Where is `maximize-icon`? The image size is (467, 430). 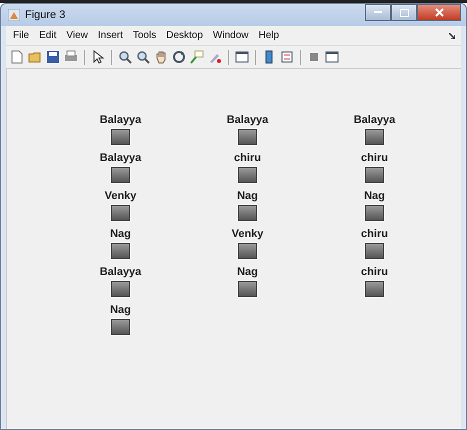
maximize-icon is located at coordinates (404, 12).